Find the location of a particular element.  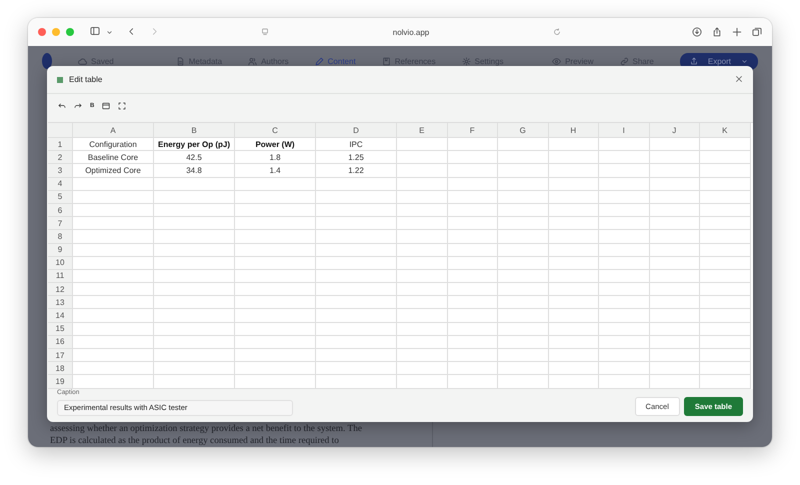

table-cell: 1.25 is located at coordinates (356, 157).